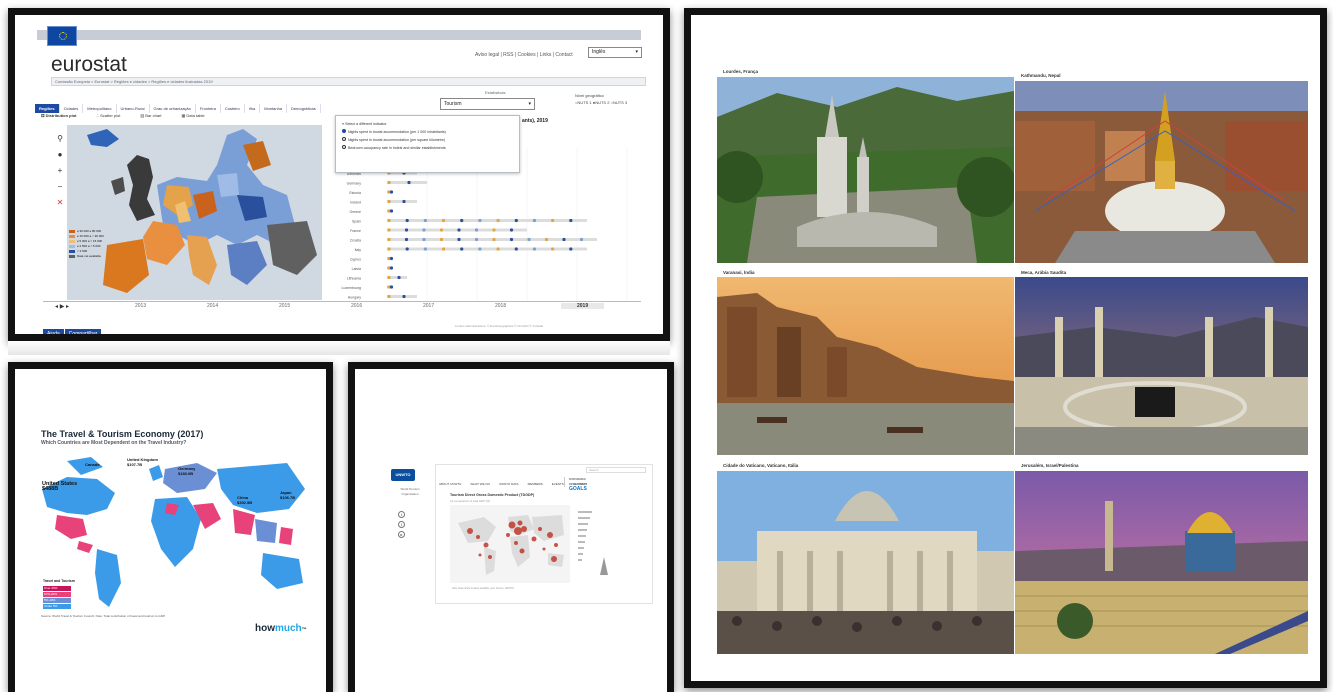 This screenshot has height=692, width=1333. Describe the element at coordinates (509, 484) in the screenshot. I see `menu-item: UNWTO DATA` at that location.